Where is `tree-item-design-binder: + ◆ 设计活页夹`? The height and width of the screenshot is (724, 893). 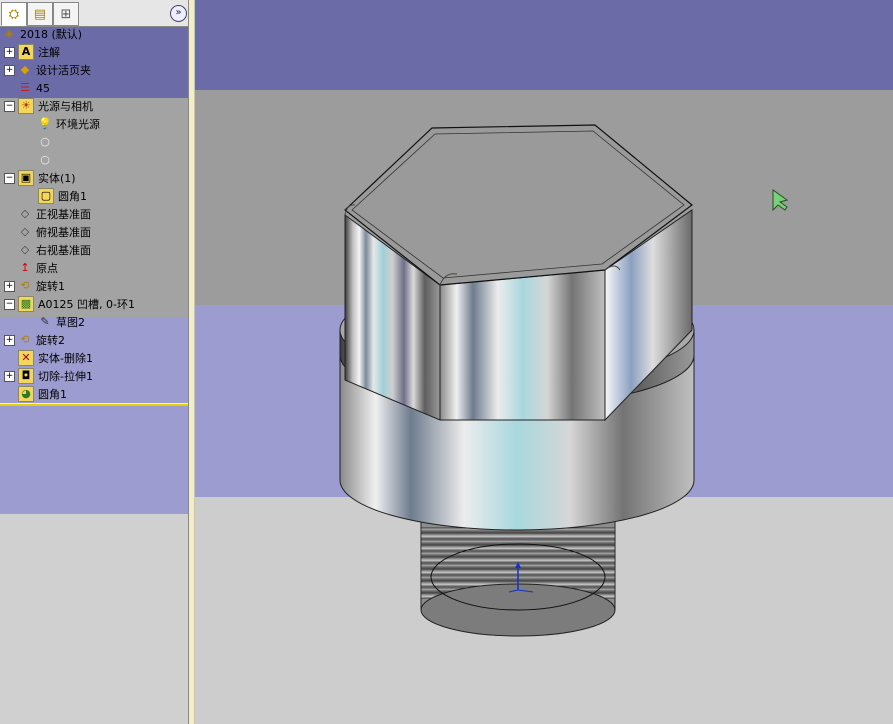 tree-item-design-binder: + ◆ 设计活页夹 is located at coordinates (94, 70).